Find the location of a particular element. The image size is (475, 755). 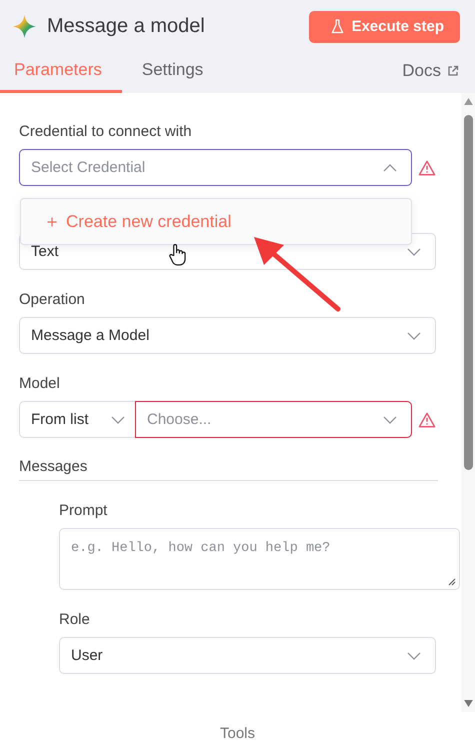

scroll-up-icon is located at coordinates (468, 101).